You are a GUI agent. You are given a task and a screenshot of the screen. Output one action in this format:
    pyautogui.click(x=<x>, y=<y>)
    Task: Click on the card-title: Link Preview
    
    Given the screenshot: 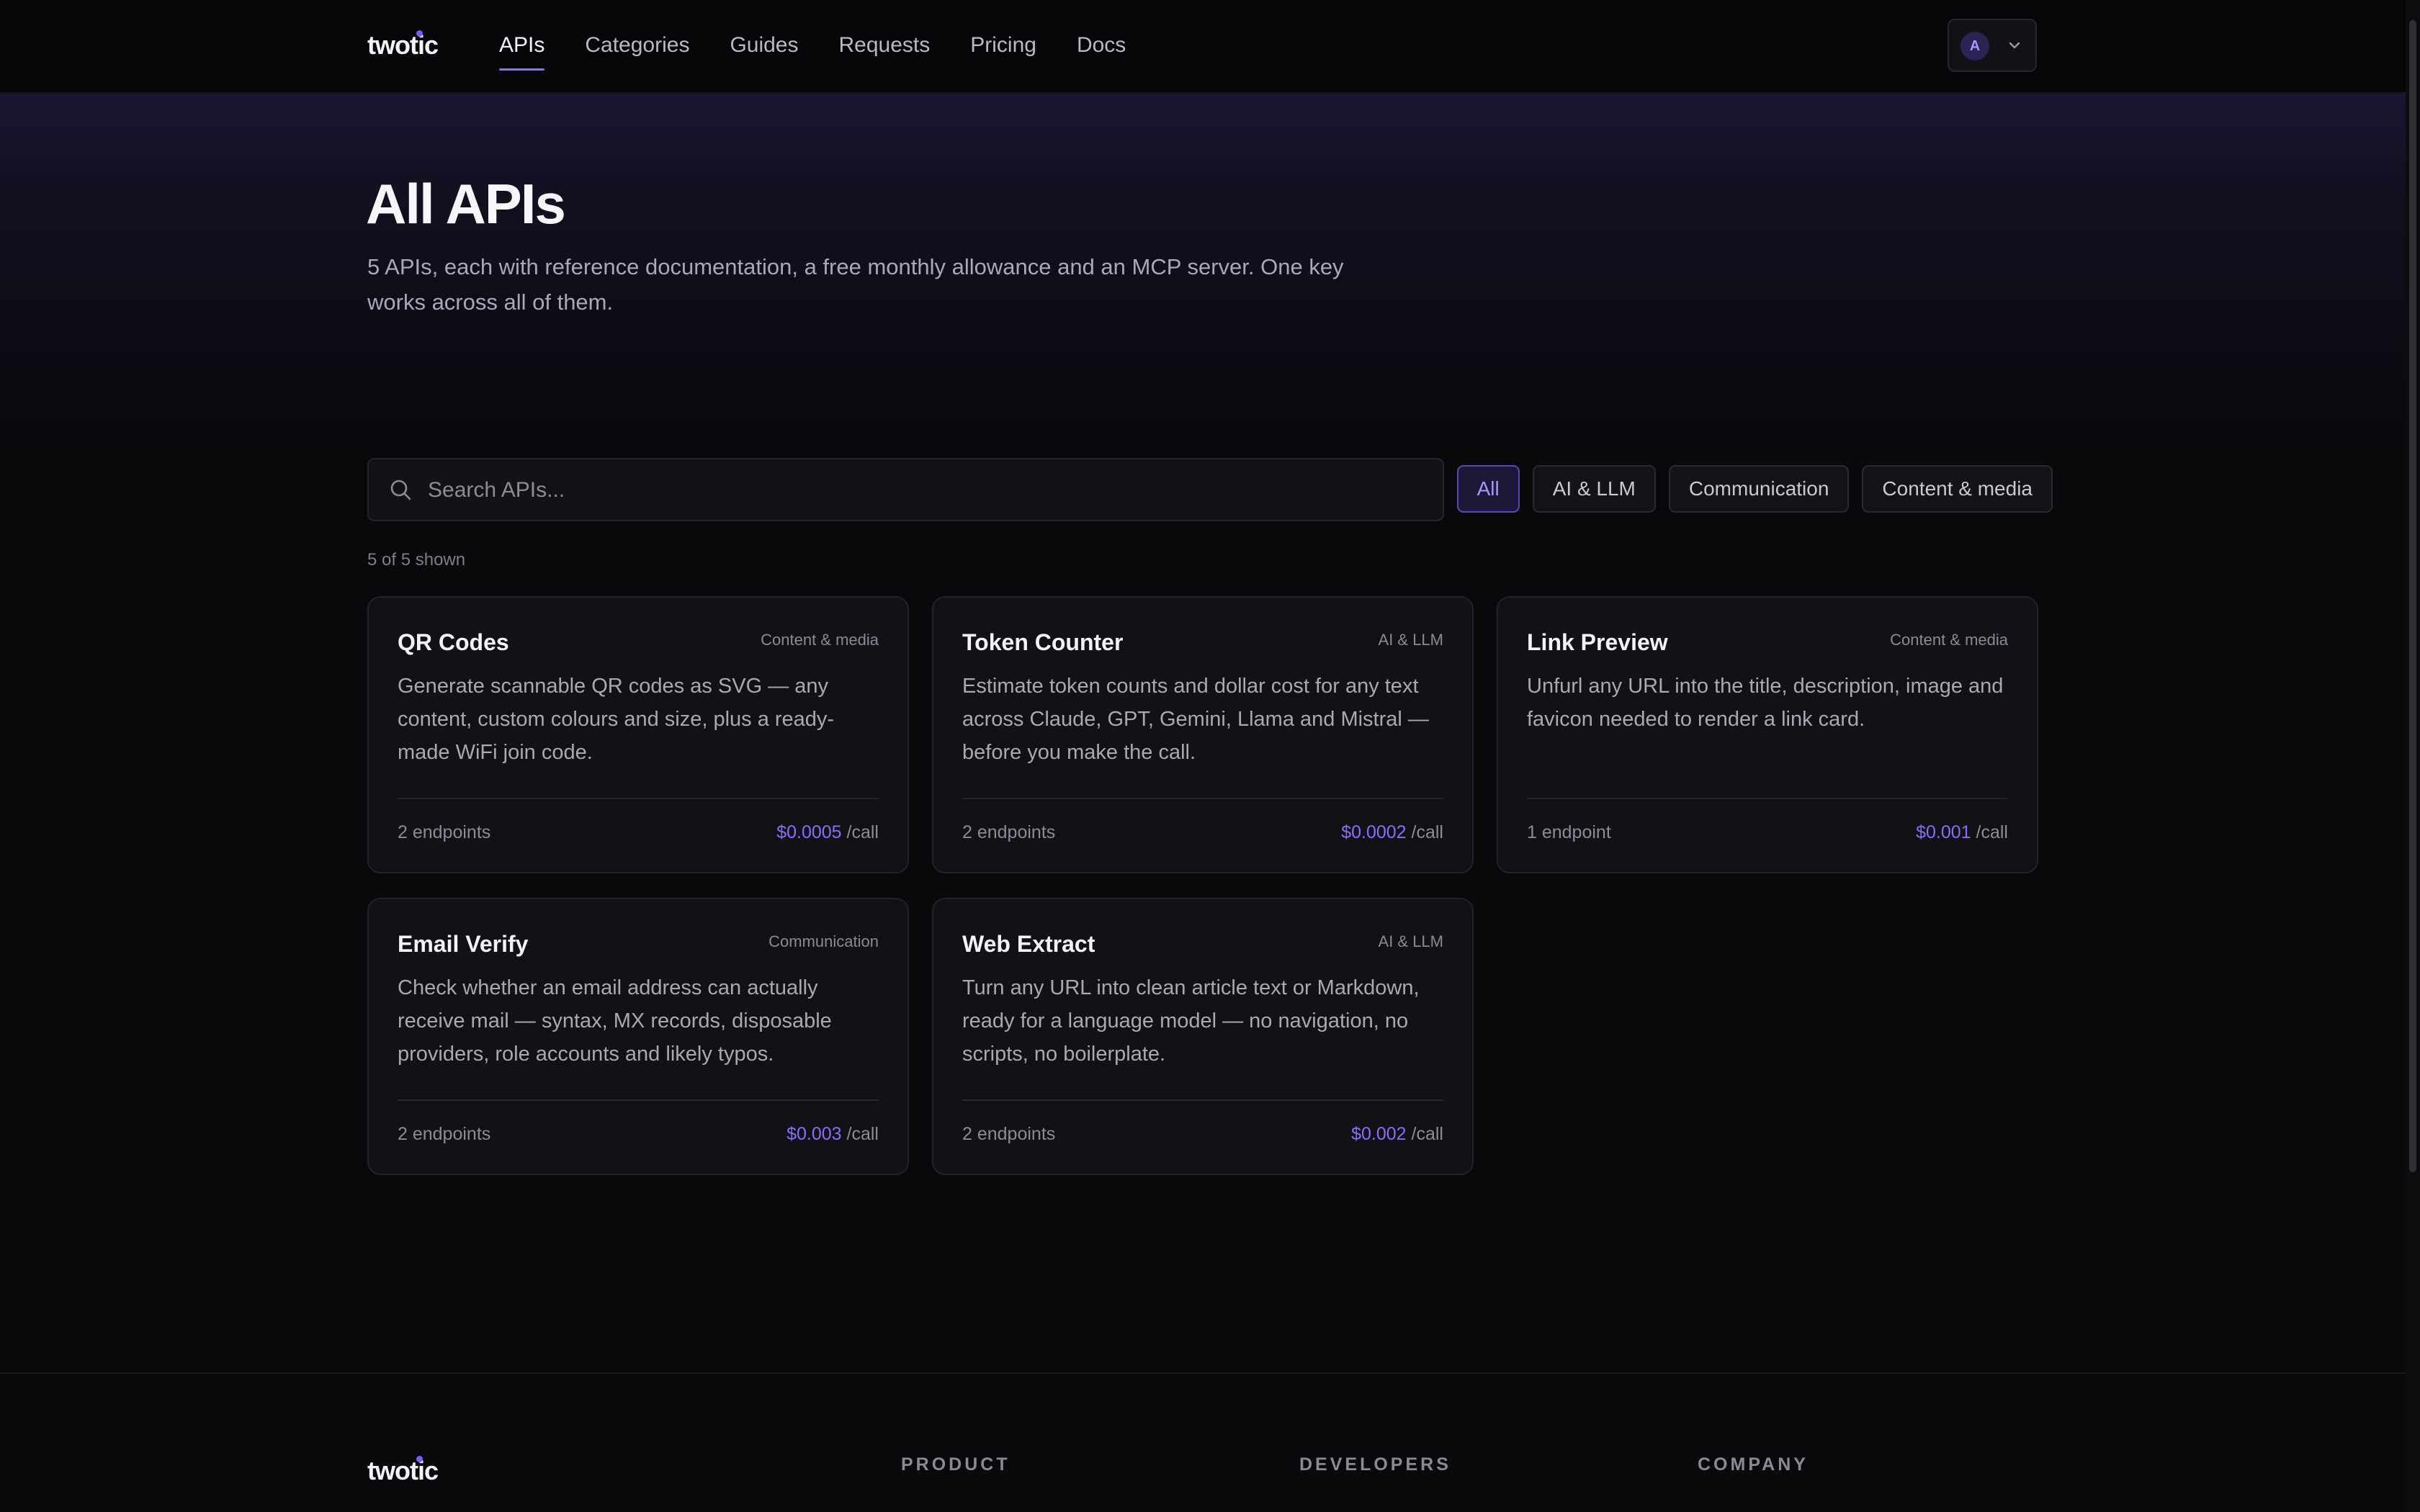 What is the action you would take?
    pyautogui.click(x=1597, y=642)
    